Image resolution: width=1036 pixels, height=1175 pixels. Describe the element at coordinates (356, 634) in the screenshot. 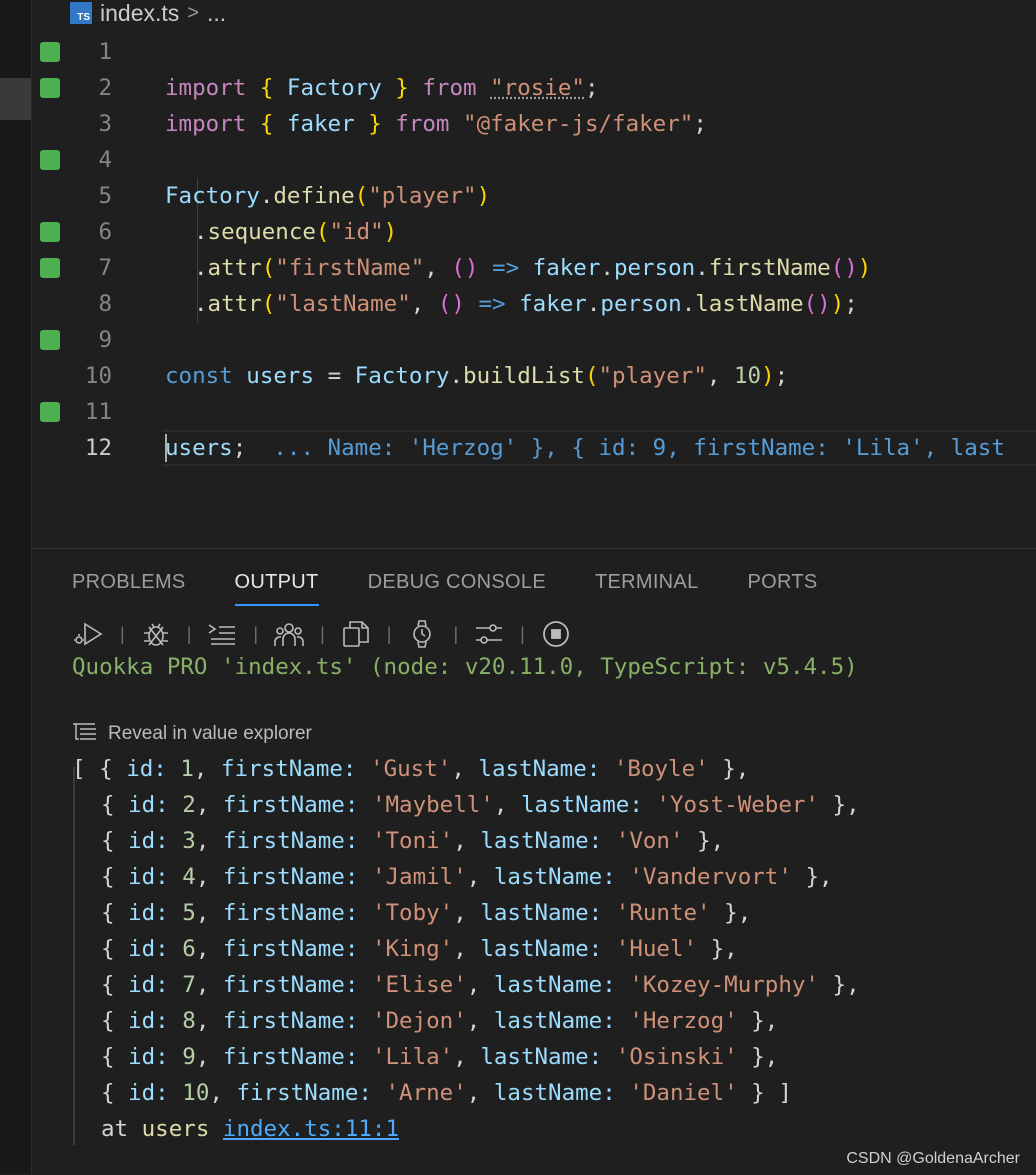

I see `copy-icon` at that location.